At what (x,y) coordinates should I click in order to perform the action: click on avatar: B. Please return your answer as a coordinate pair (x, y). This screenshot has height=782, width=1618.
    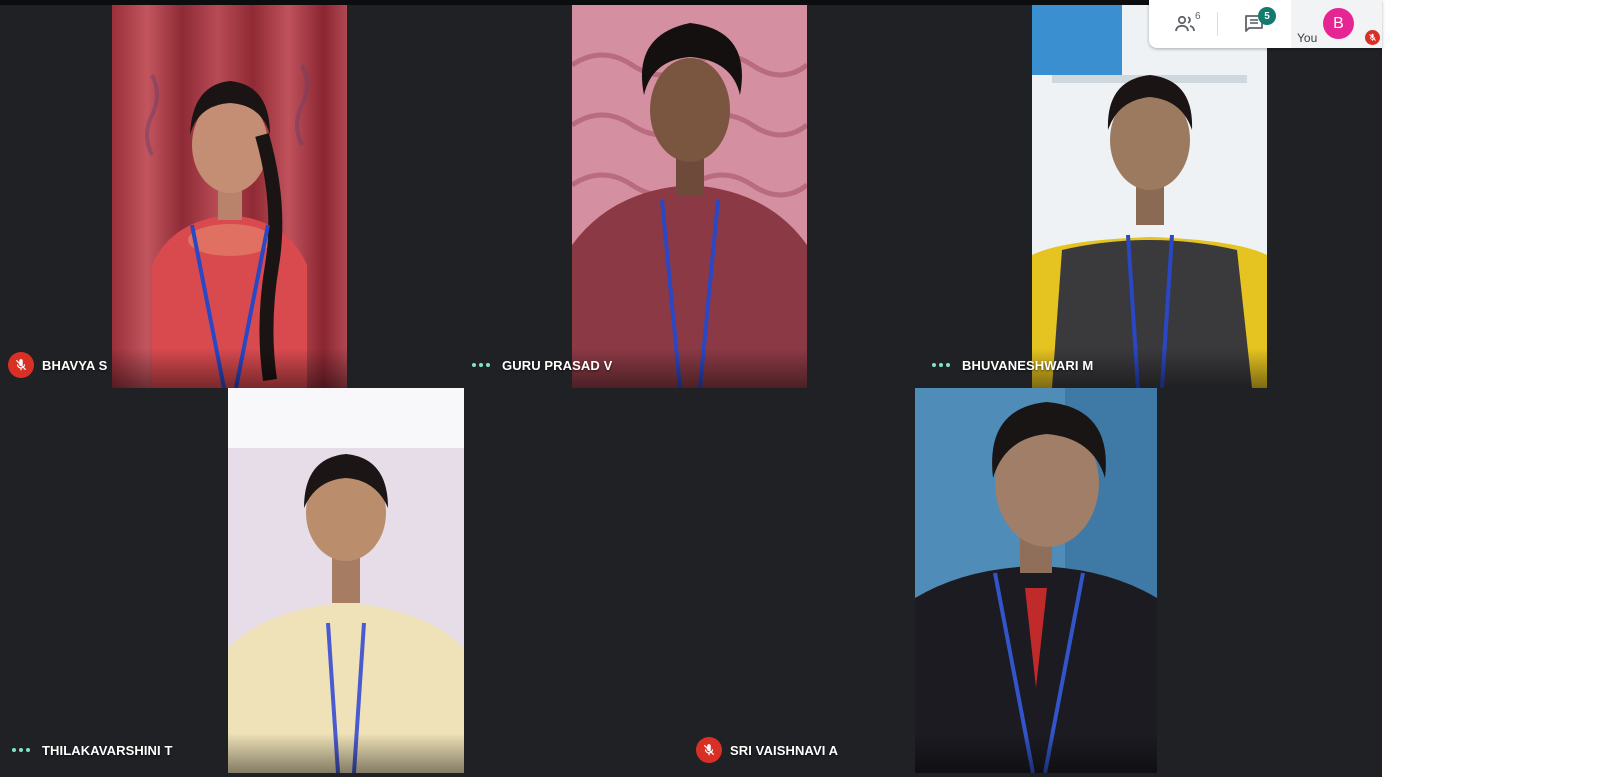
    Looking at the image, I should click on (1338, 23).